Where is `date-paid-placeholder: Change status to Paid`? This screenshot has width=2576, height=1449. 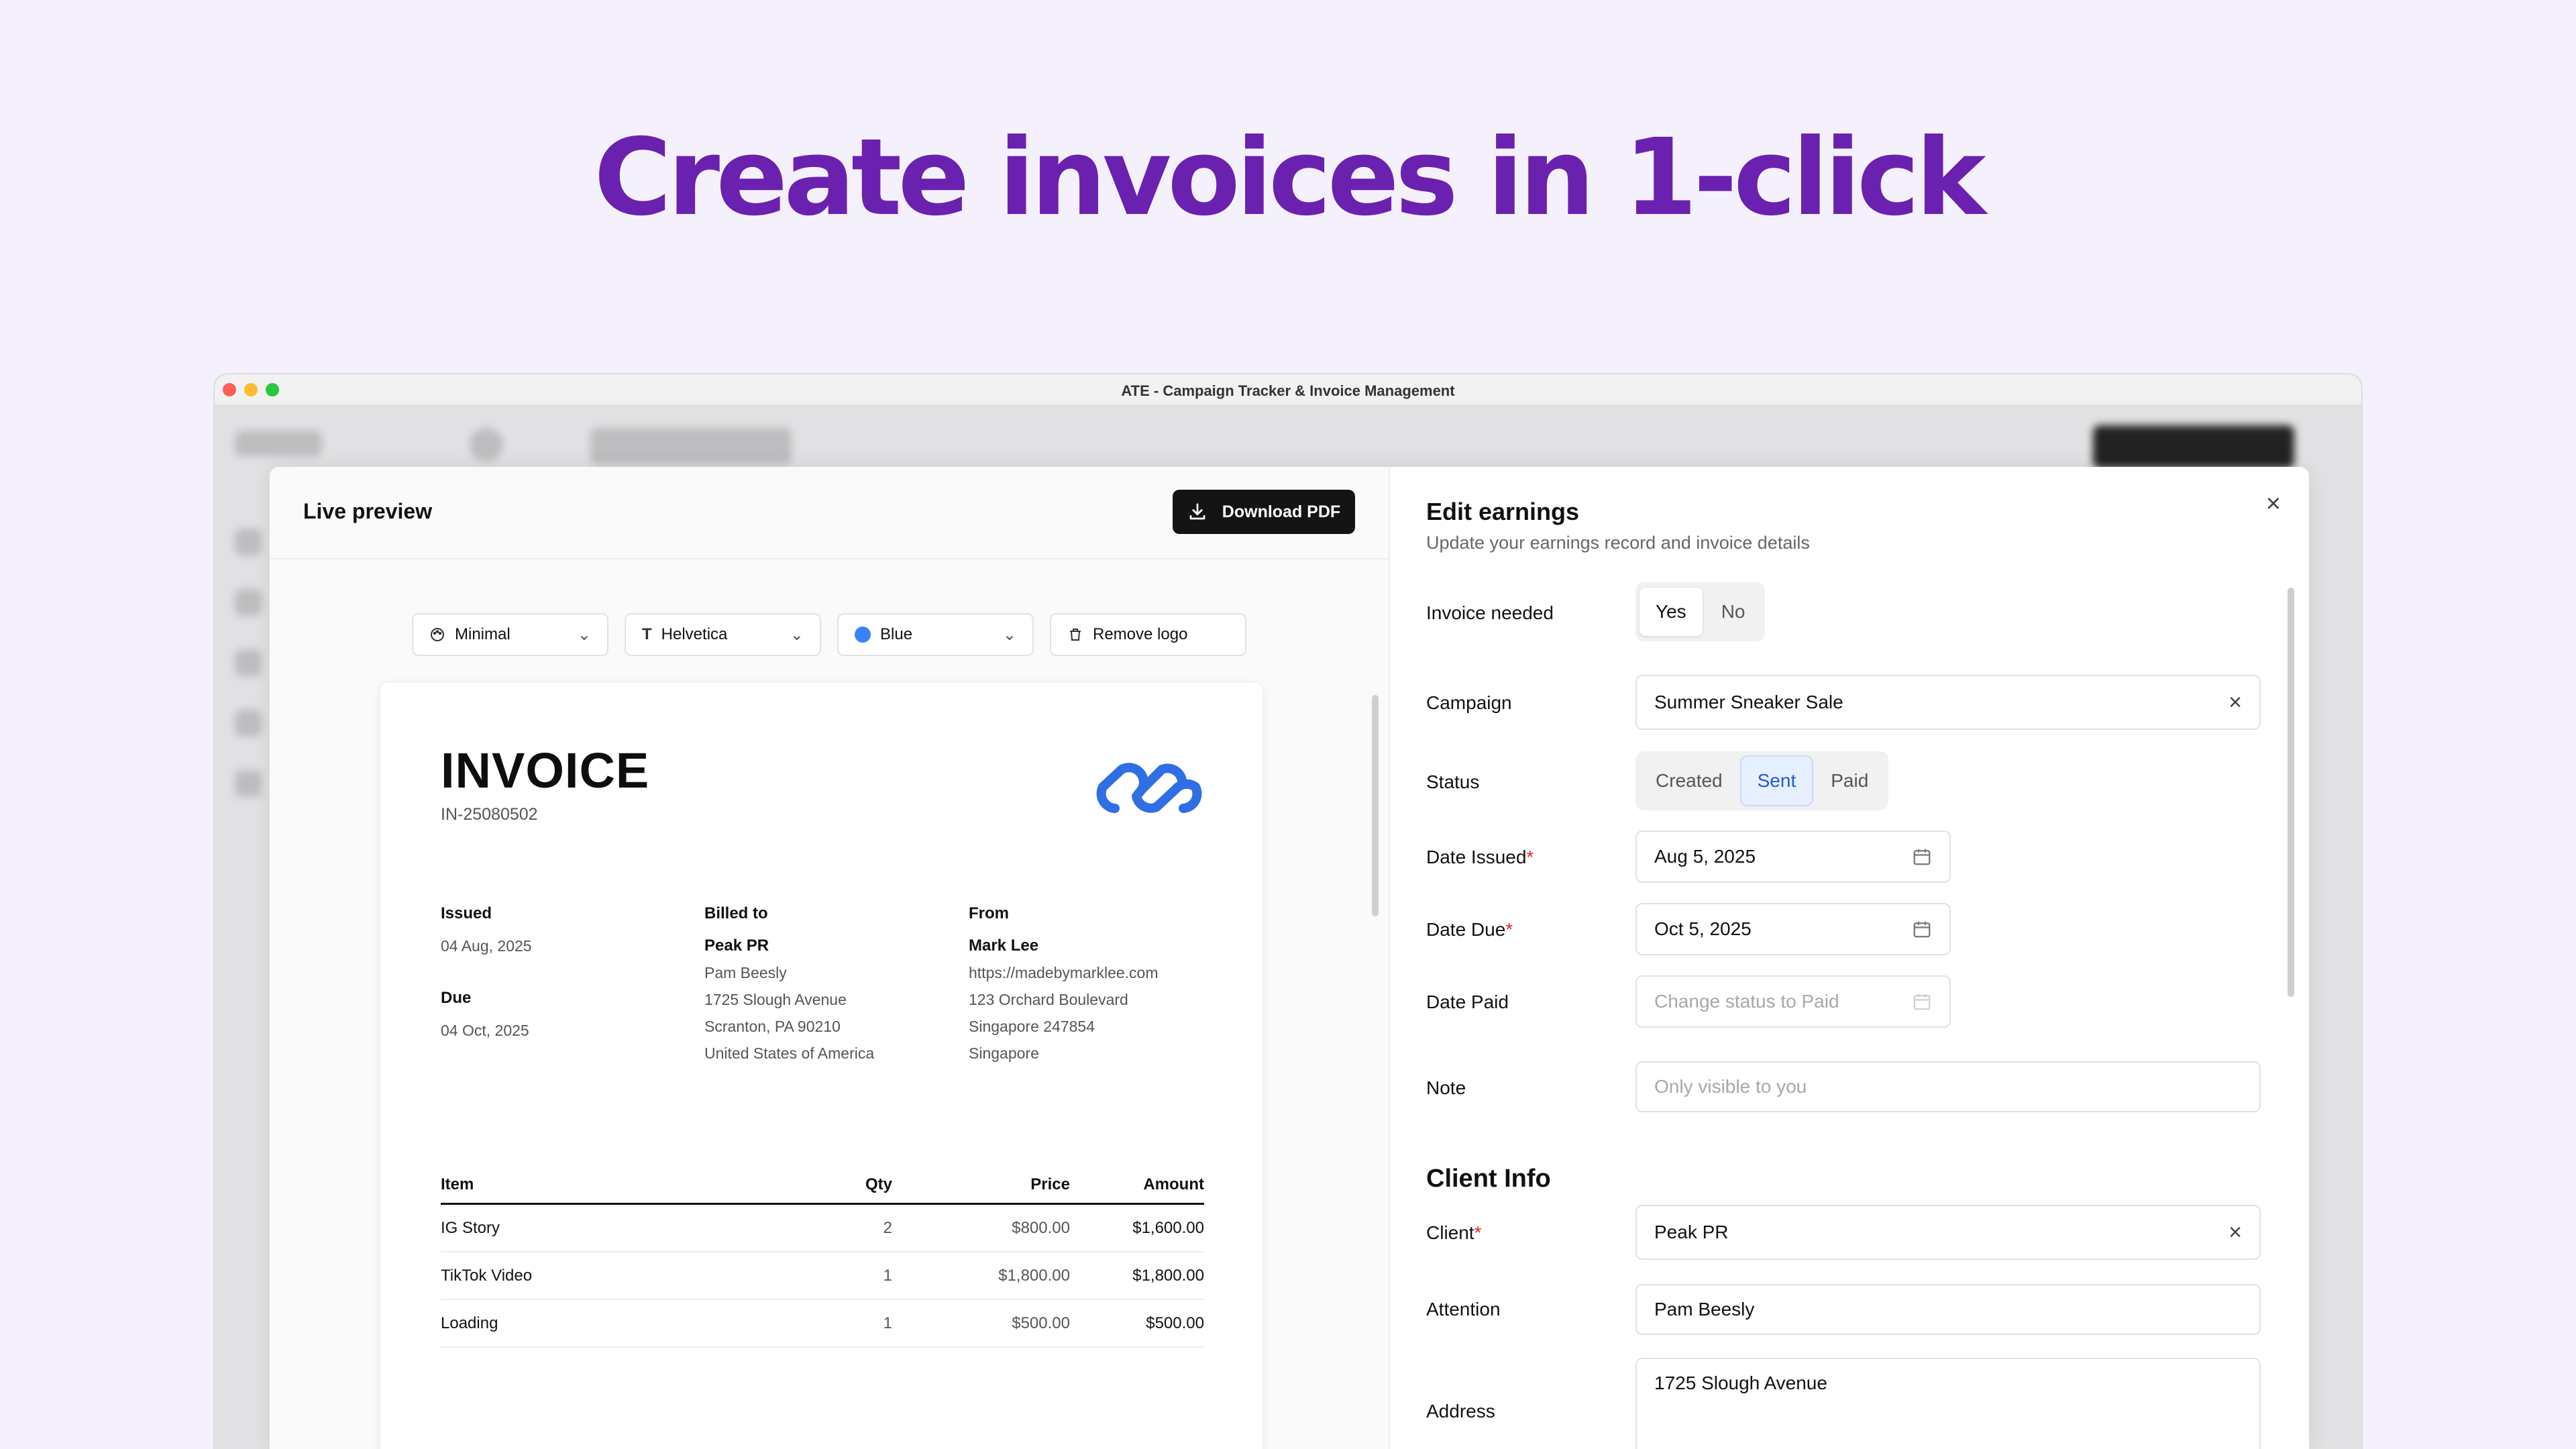 date-paid-placeholder: Change status to Paid is located at coordinates (1746, 1001).